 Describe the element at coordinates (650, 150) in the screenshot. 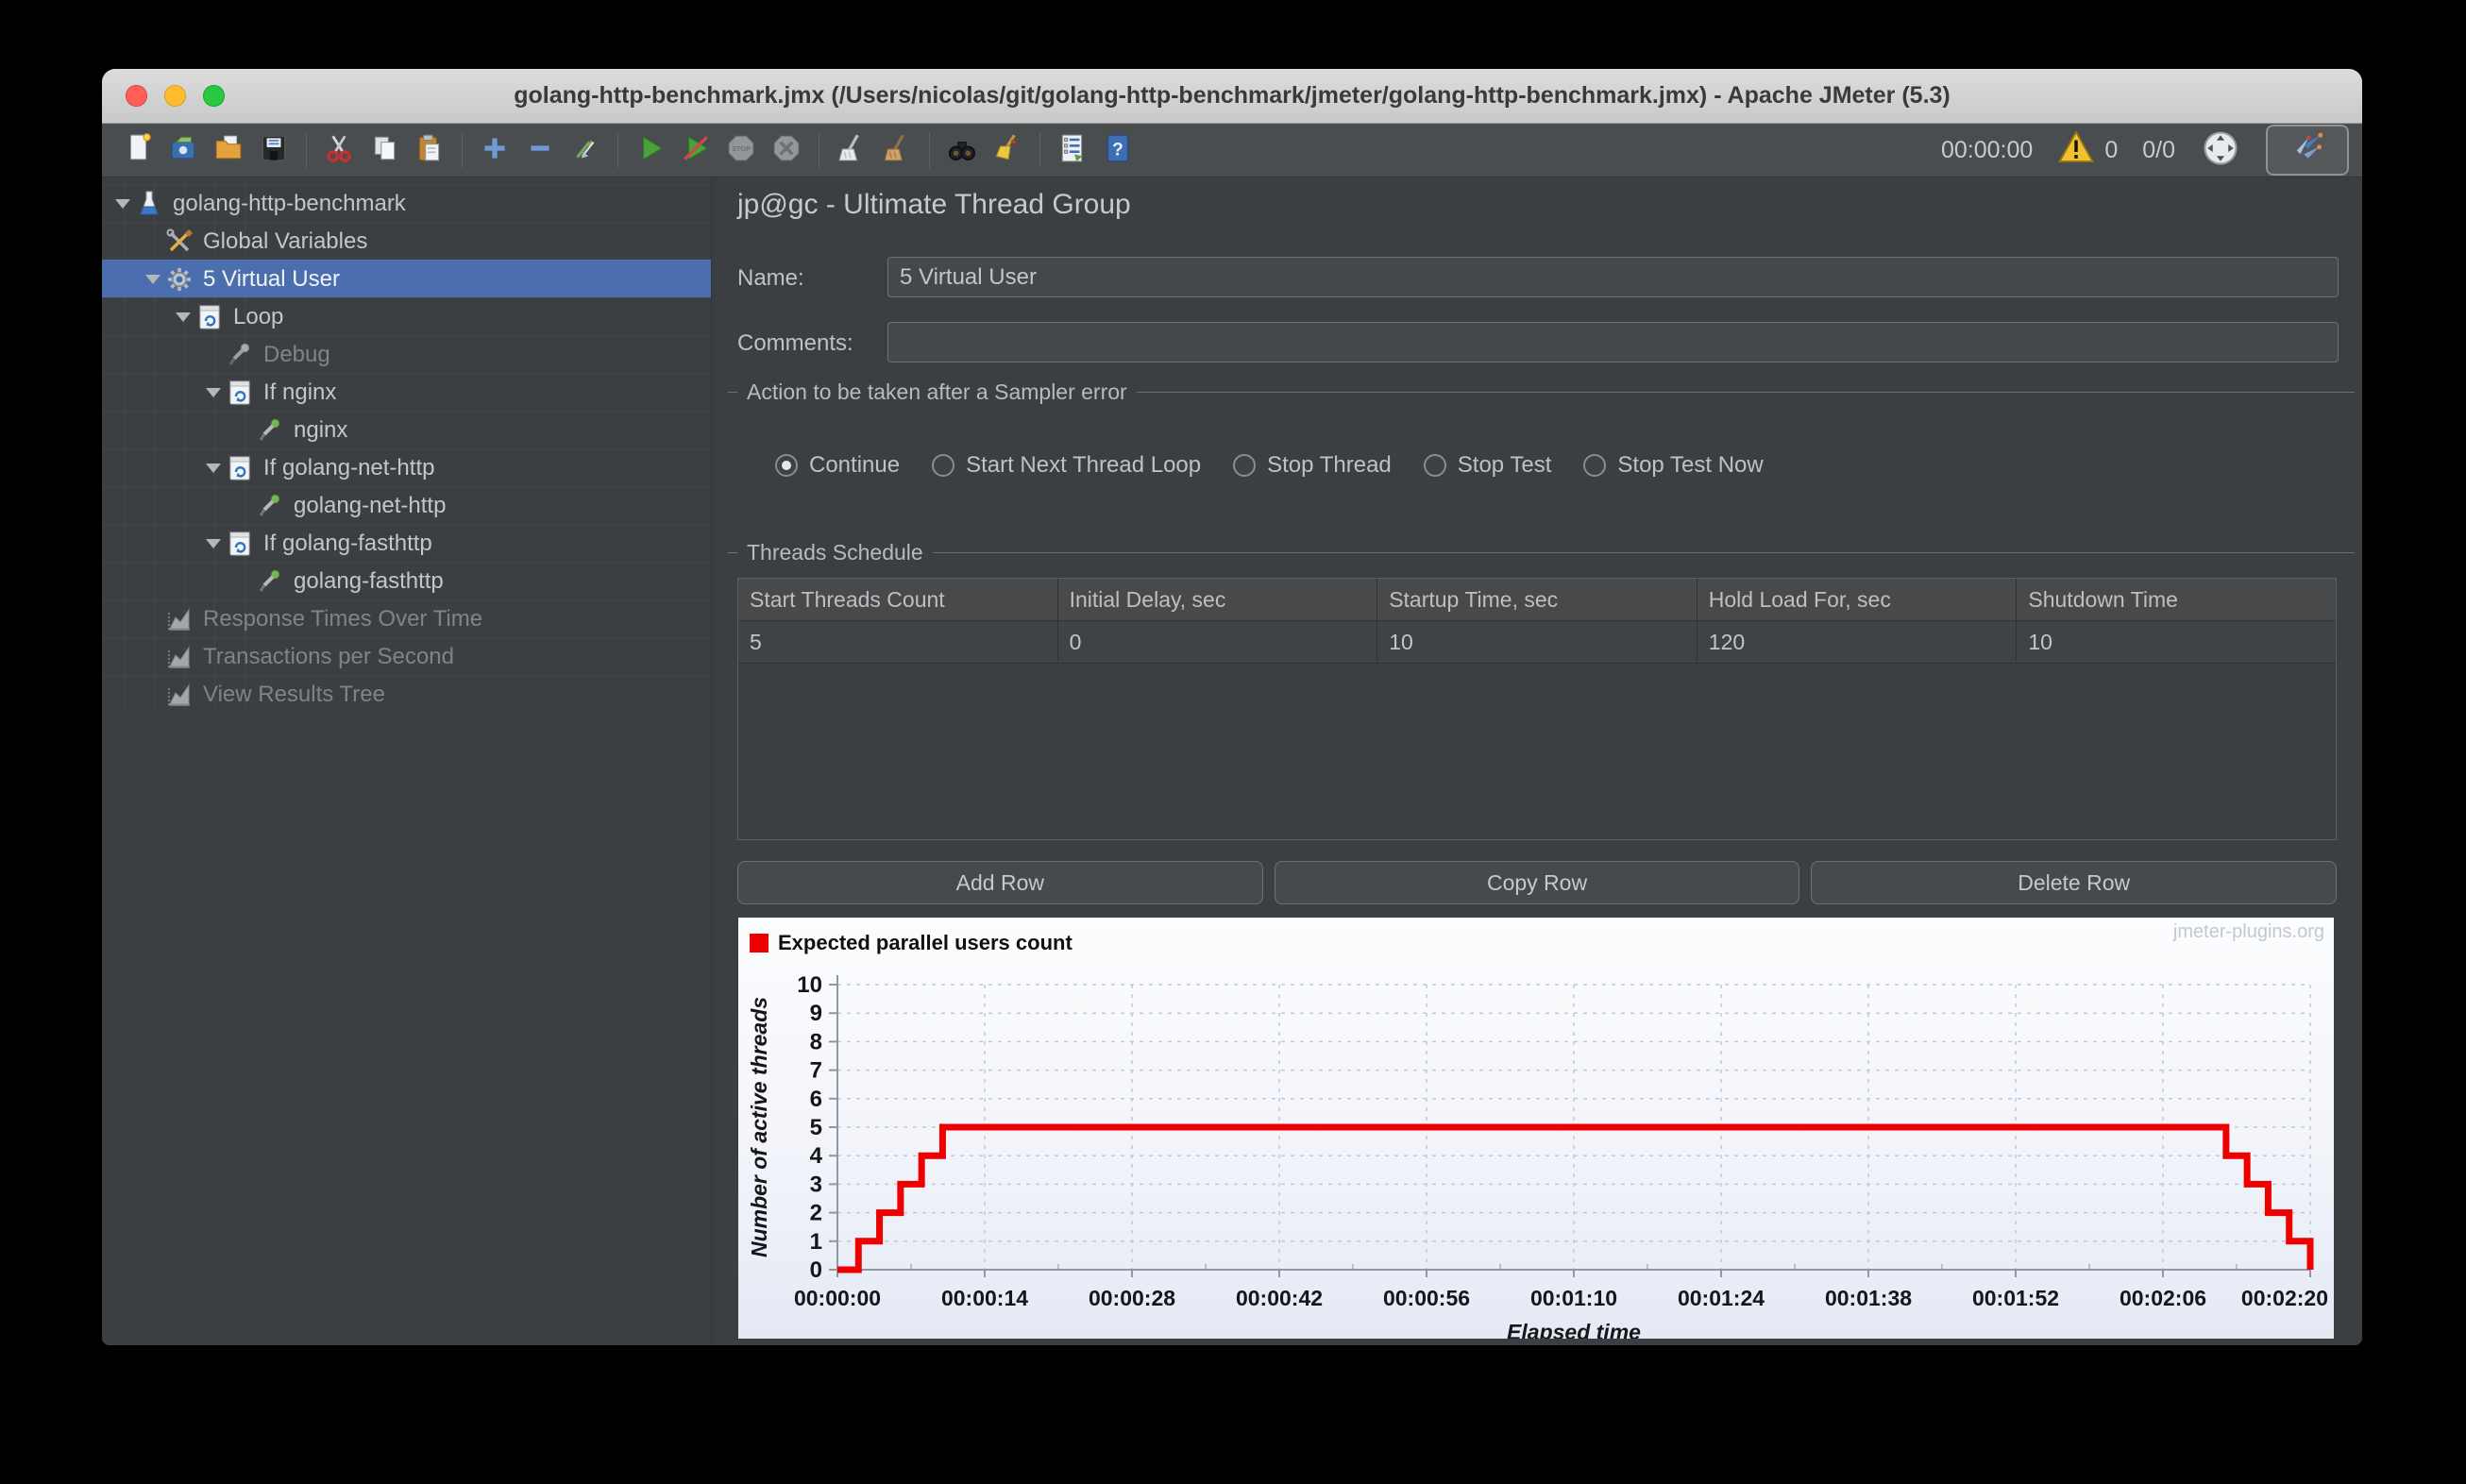

I see `toolbar-start-button` at that location.